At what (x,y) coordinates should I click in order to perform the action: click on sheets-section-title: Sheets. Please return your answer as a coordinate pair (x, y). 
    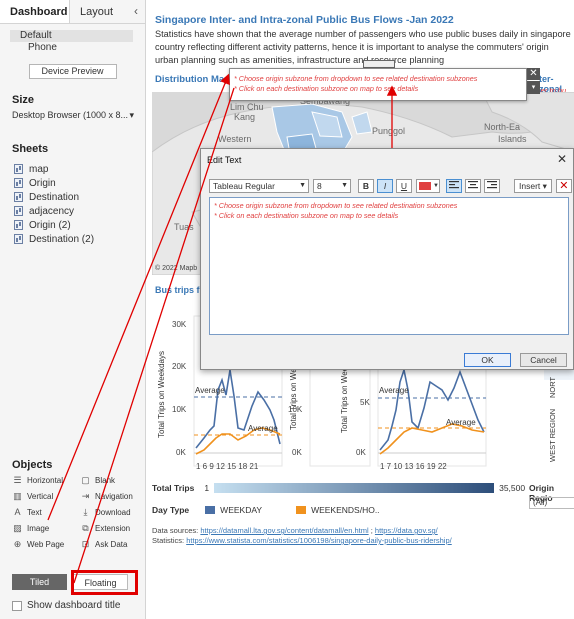
    Looking at the image, I should click on (30, 149).